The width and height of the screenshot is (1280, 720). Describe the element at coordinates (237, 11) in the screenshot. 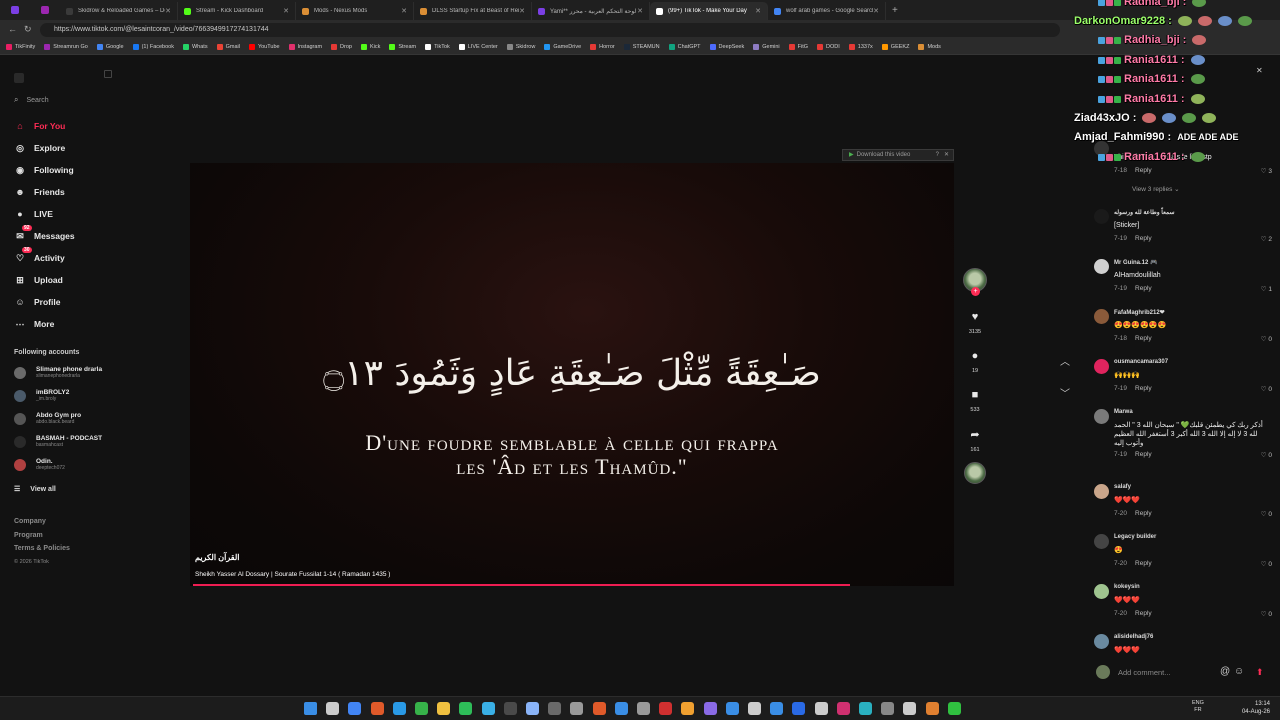

I see `browser-tab: Stream - Kick Dashboard ✕` at that location.